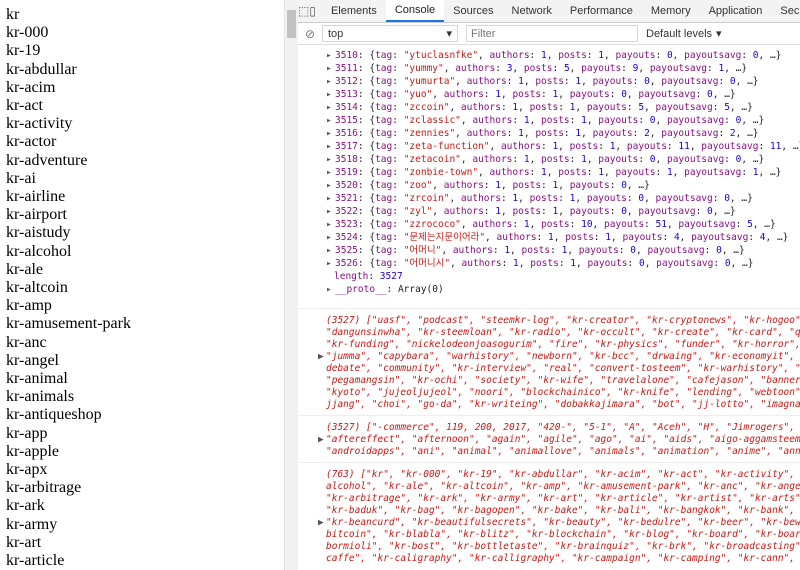  Describe the element at coordinates (446, 146) in the screenshot. I see `entry-tag: "zeta-function"` at that location.